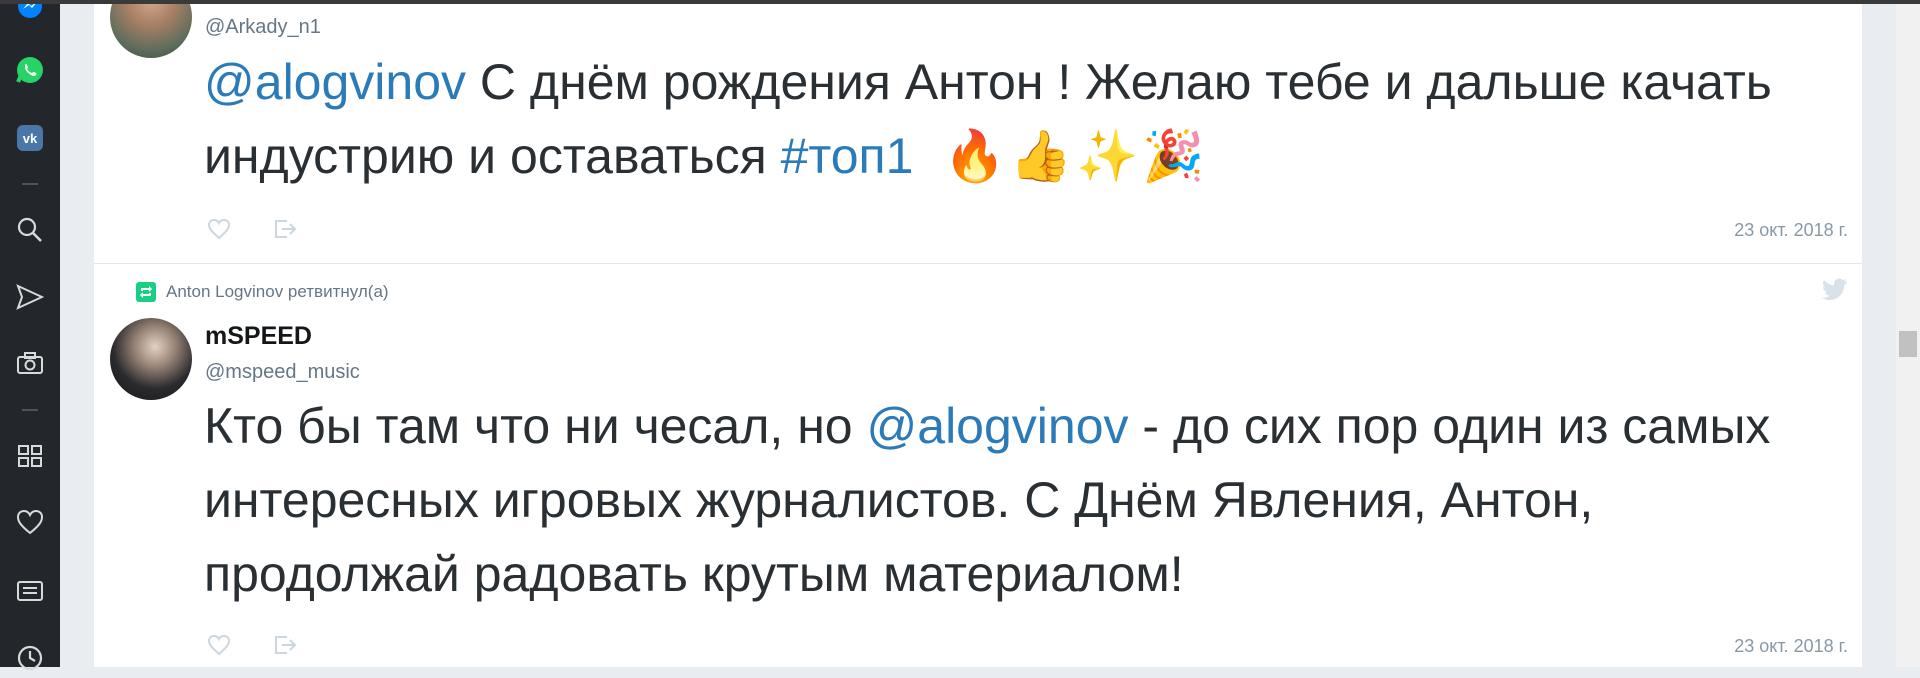  I want to click on send-icon, so click(30, 297).